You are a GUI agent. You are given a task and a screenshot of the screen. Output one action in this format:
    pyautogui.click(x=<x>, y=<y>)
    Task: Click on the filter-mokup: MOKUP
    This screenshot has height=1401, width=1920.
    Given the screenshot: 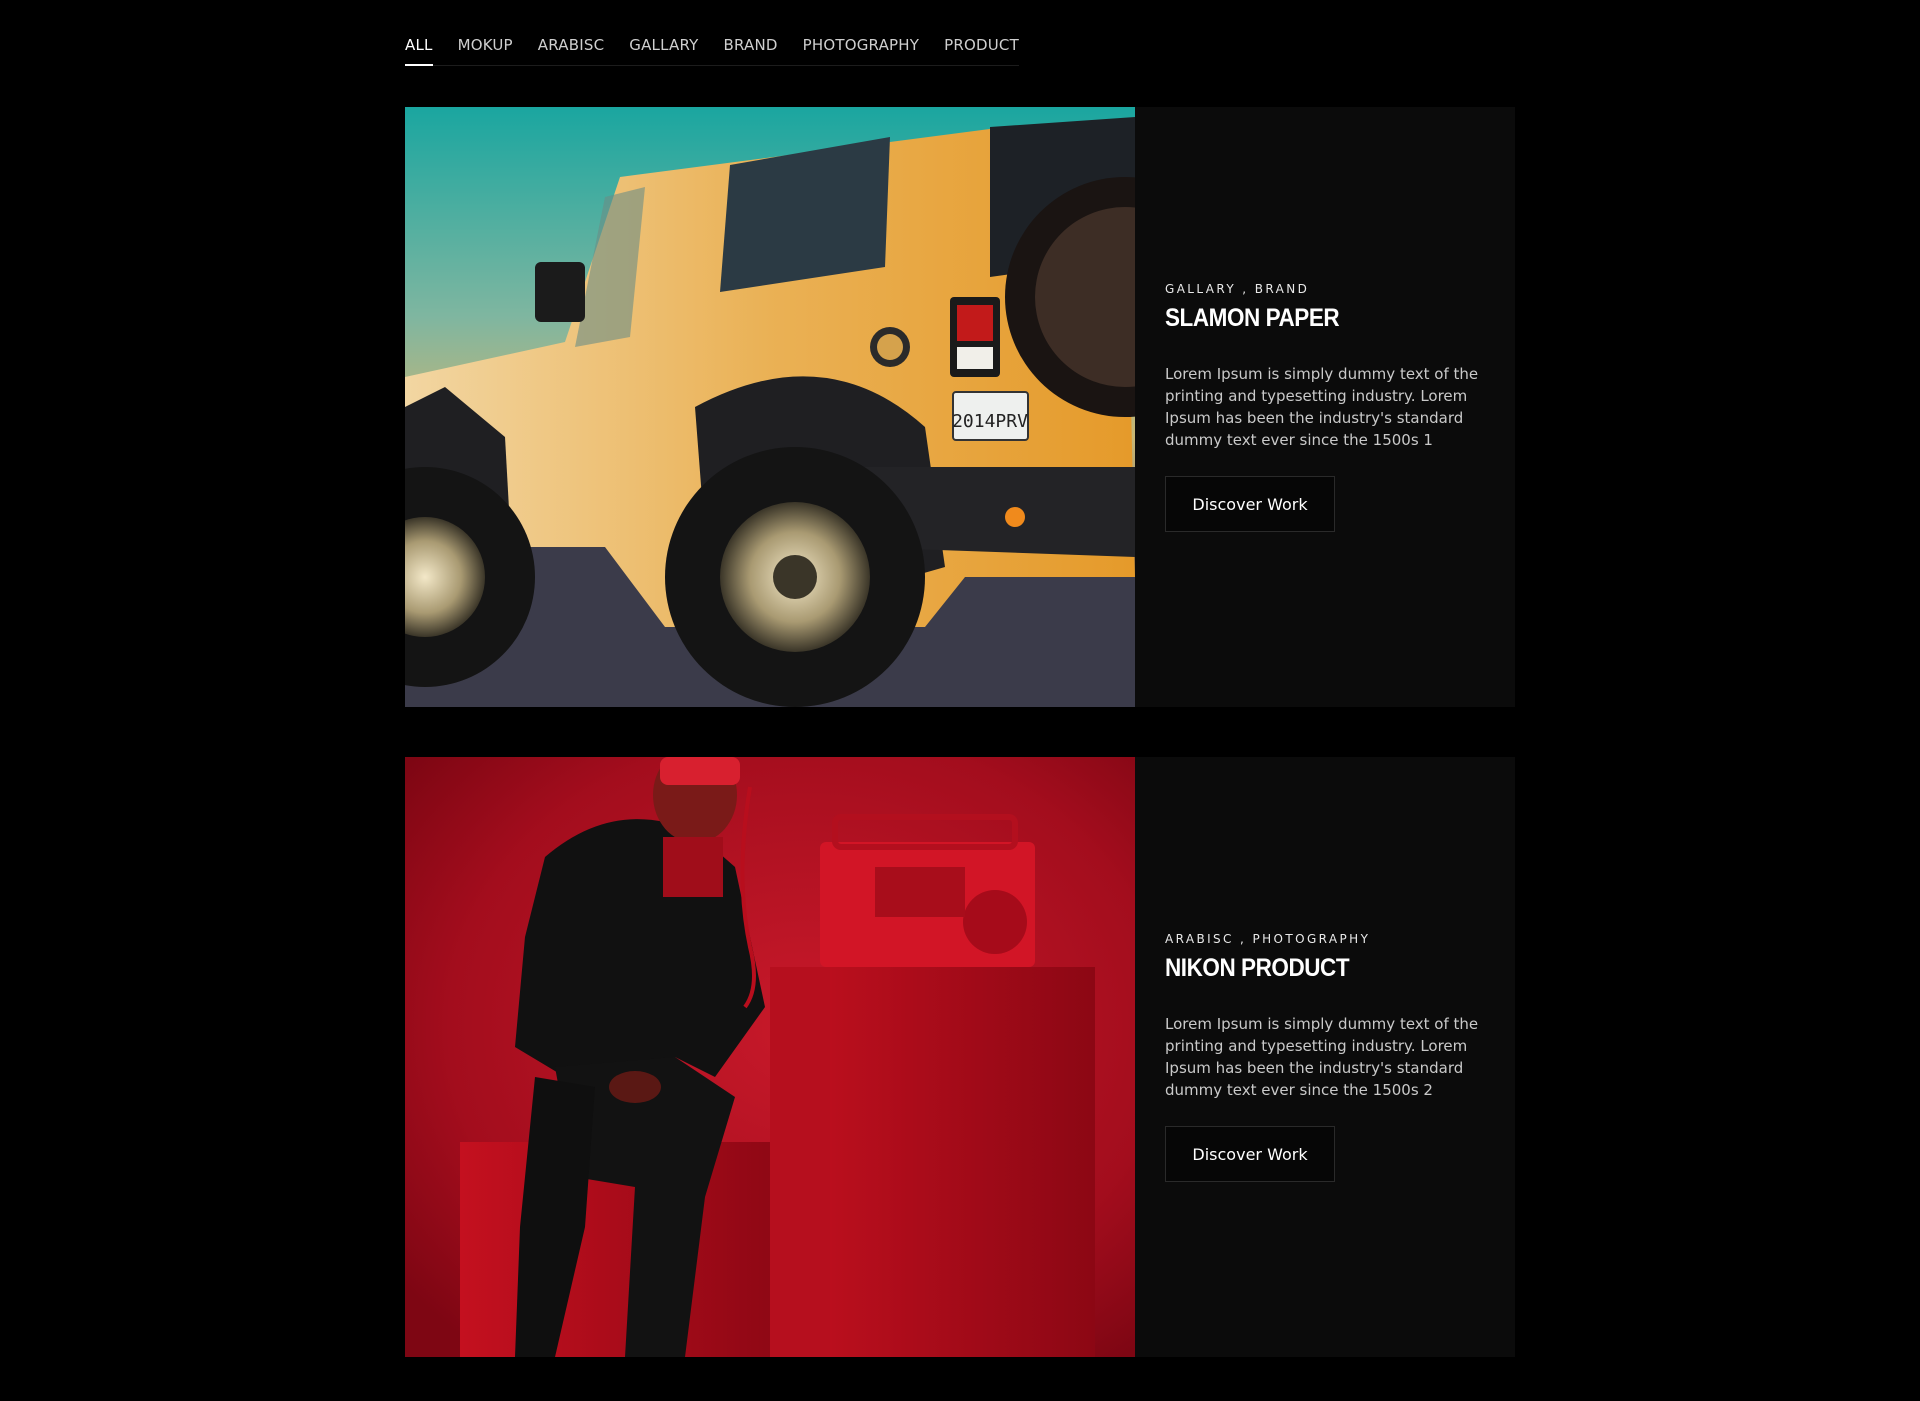 What is the action you would take?
    pyautogui.click(x=485, y=45)
    